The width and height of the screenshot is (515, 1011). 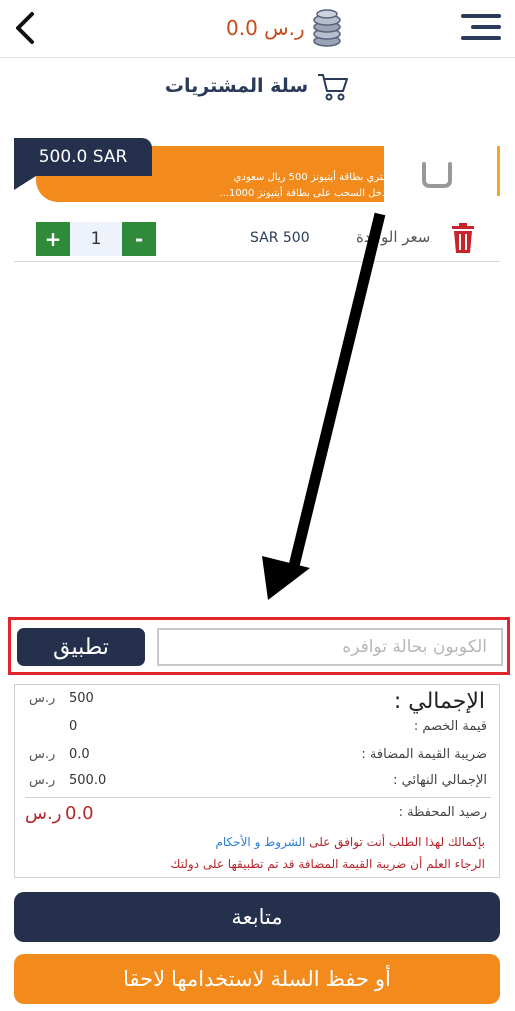 I want to click on coupon-input, so click(x=330, y=647).